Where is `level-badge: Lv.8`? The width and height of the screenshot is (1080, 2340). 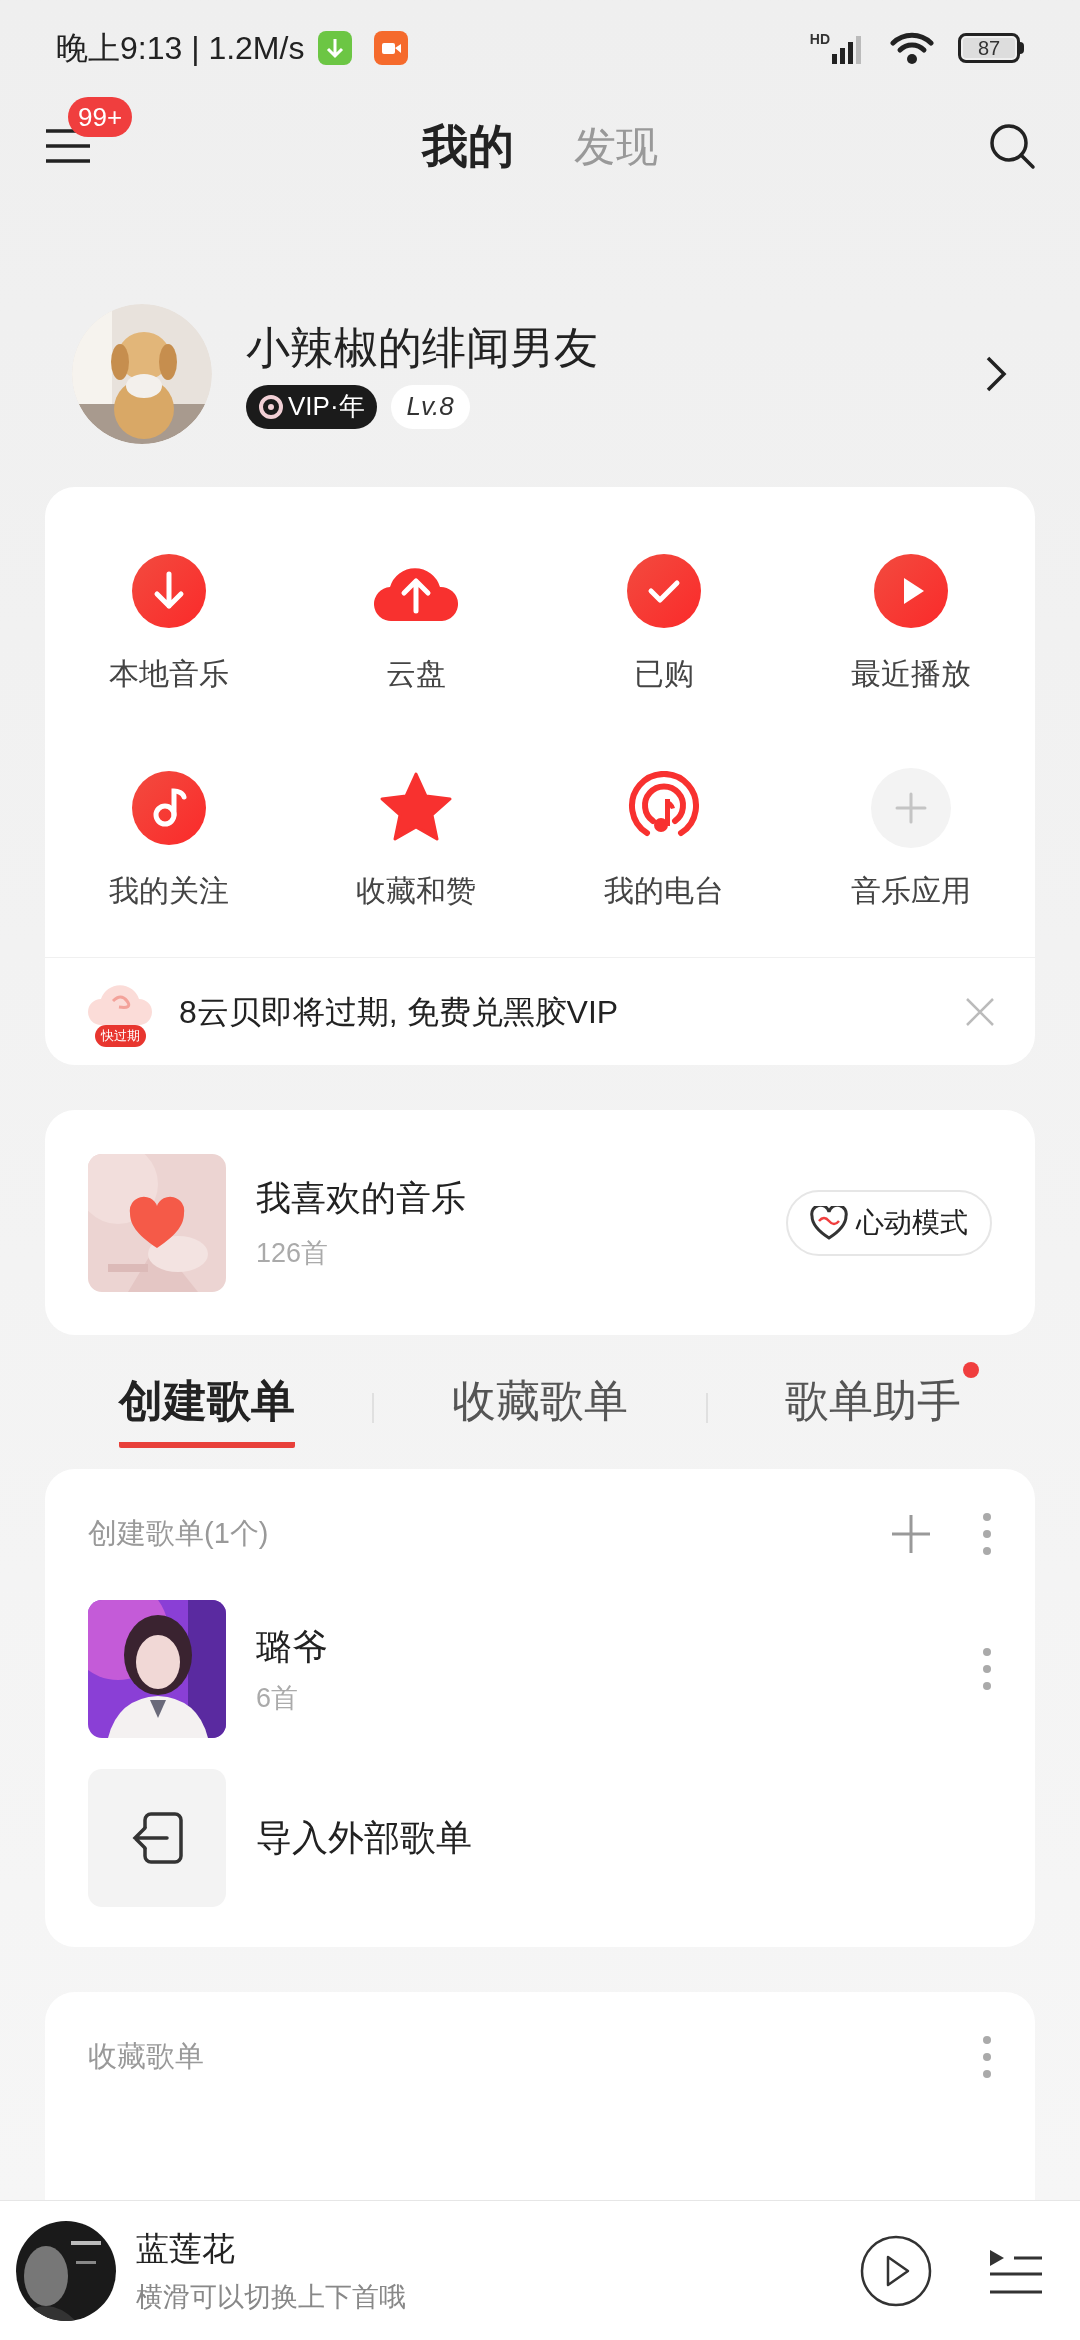
level-badge: Lv.8 is located at coordinates (430, 406).